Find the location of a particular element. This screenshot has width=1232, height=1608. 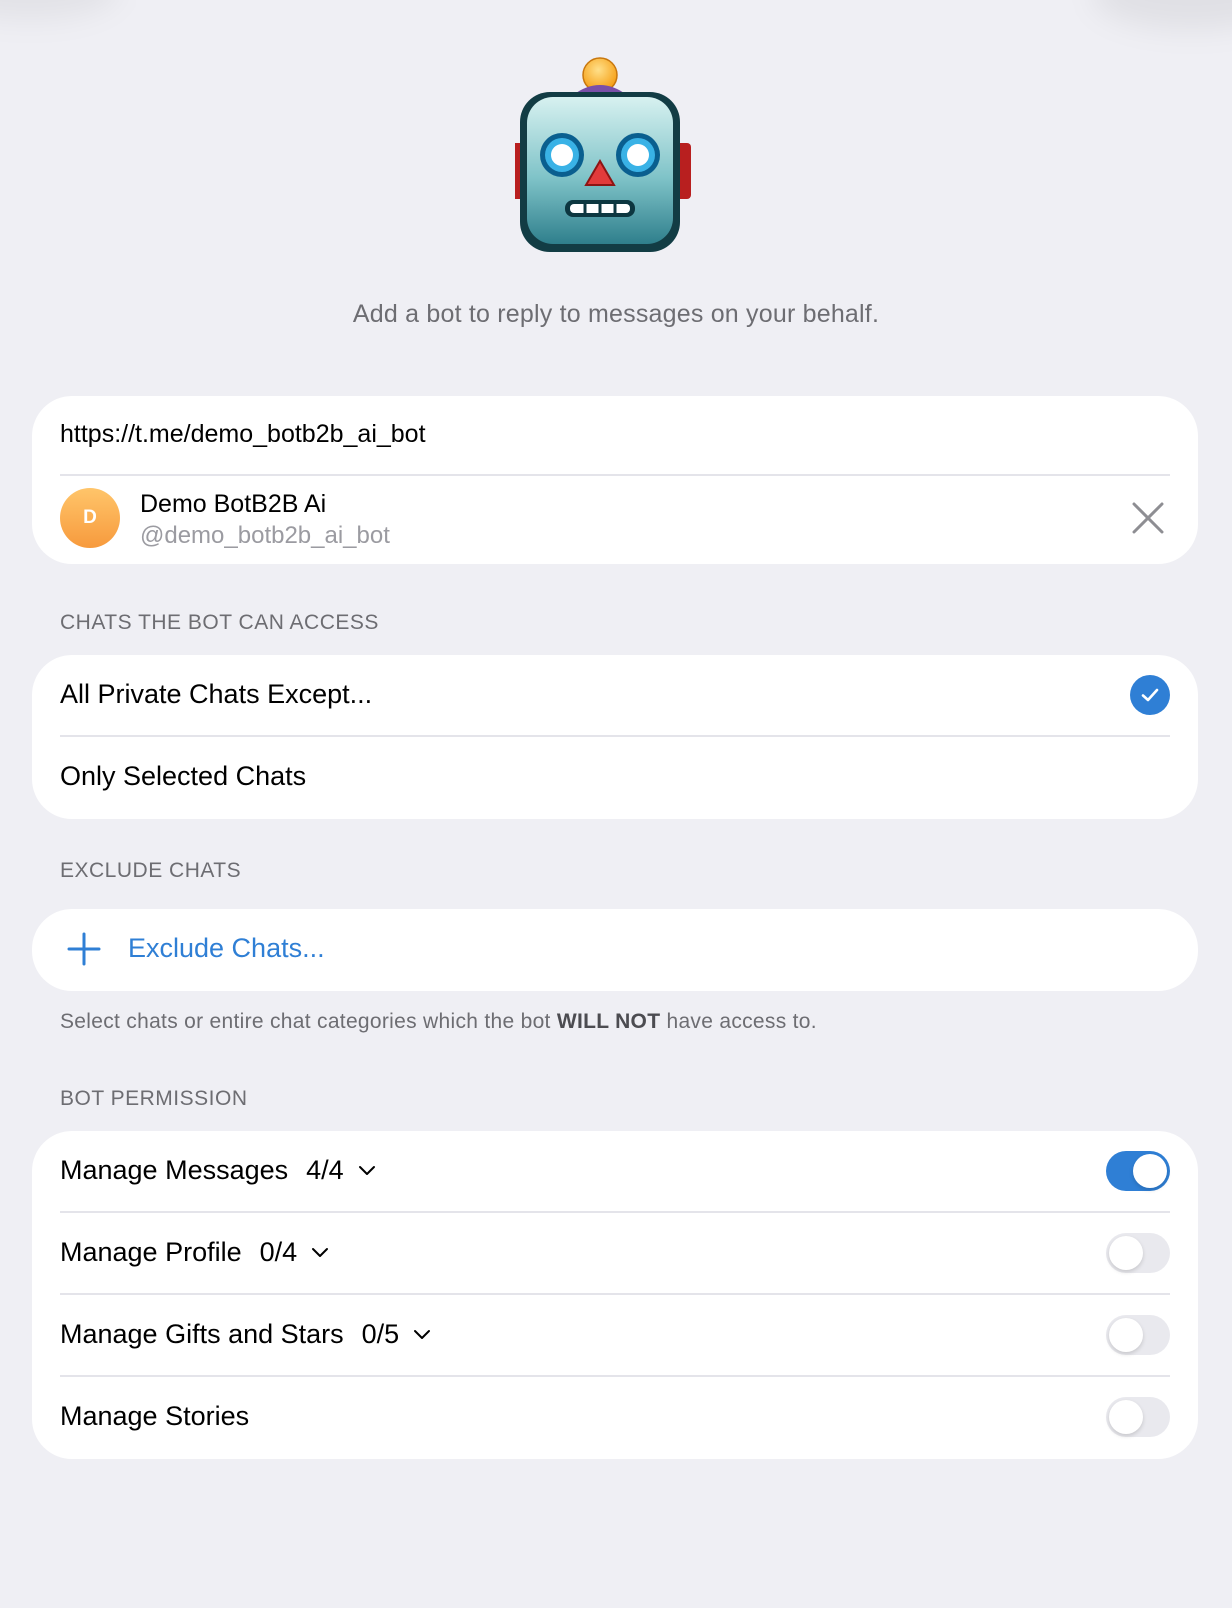

permission-title: Manage Gifts and Stars is located at coordinates (202, 1334).